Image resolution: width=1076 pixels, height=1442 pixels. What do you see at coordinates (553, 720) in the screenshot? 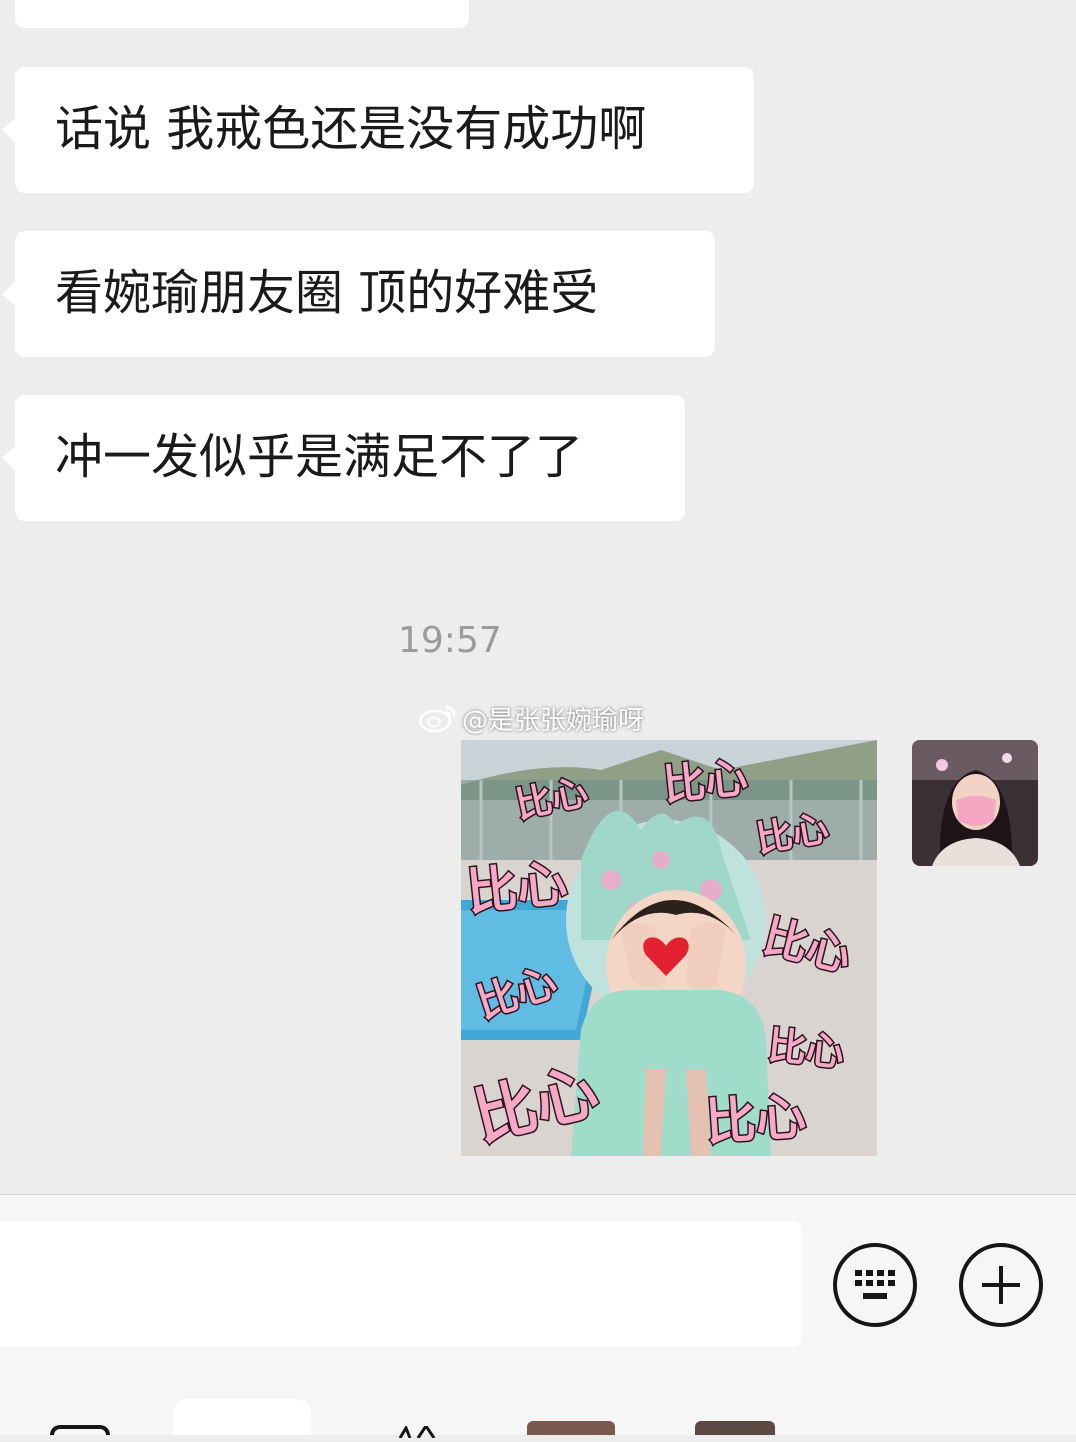
I see `watermark-text: @是张张婉瑜呀` at bounding box center [553, 720].